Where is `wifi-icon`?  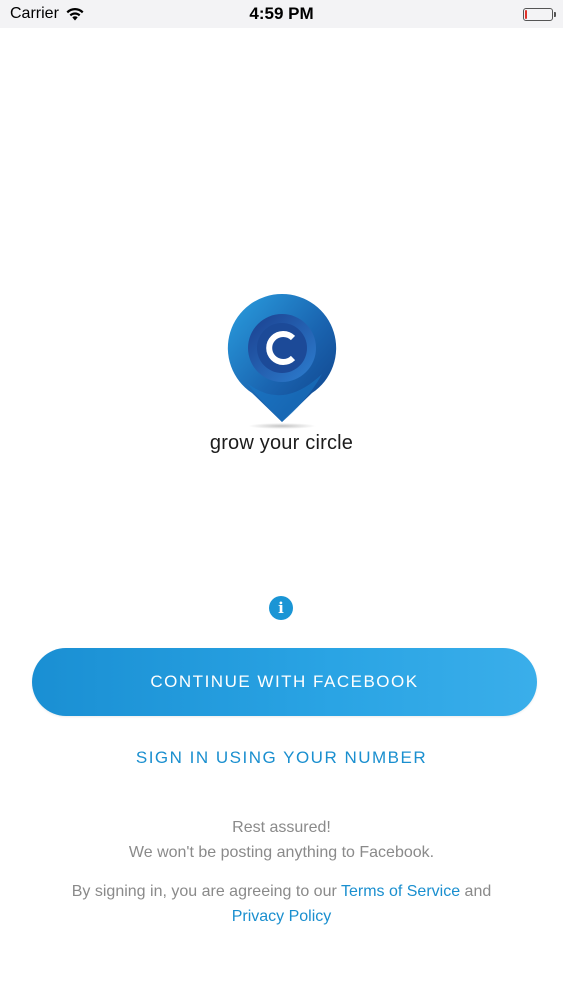
wifi-icon is located at coordinates (75, 14).